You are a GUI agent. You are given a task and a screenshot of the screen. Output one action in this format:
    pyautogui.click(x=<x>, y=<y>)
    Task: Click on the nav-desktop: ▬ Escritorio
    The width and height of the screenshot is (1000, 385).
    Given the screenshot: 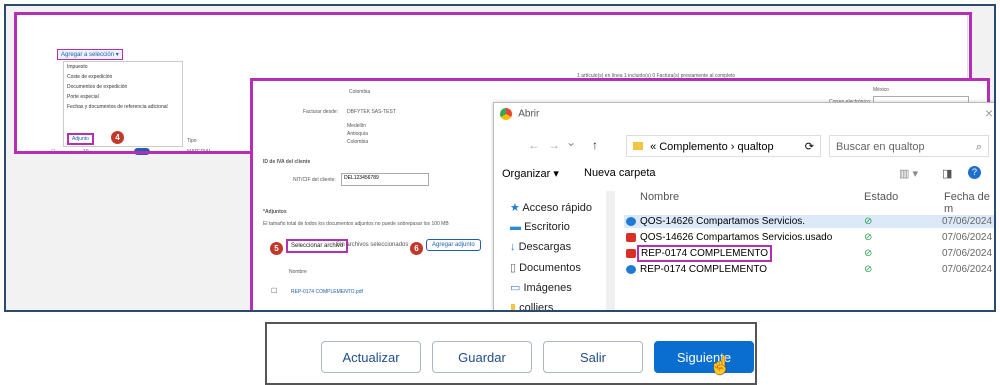 What is the action you would take?
    pyautogui.click(x=540, y=227)
    